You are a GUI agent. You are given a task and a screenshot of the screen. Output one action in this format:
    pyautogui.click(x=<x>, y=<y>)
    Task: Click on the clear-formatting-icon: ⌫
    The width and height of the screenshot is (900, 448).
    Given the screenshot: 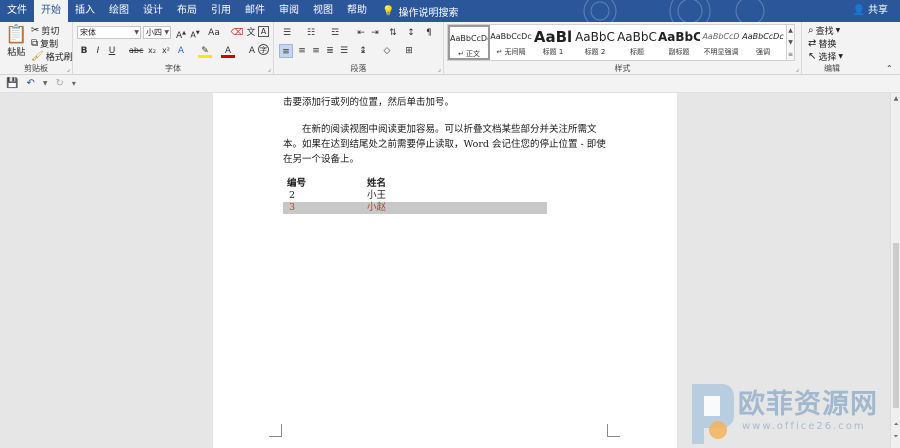 What is the action you would take?
    pyautogui.click(x=237, y=33)
    